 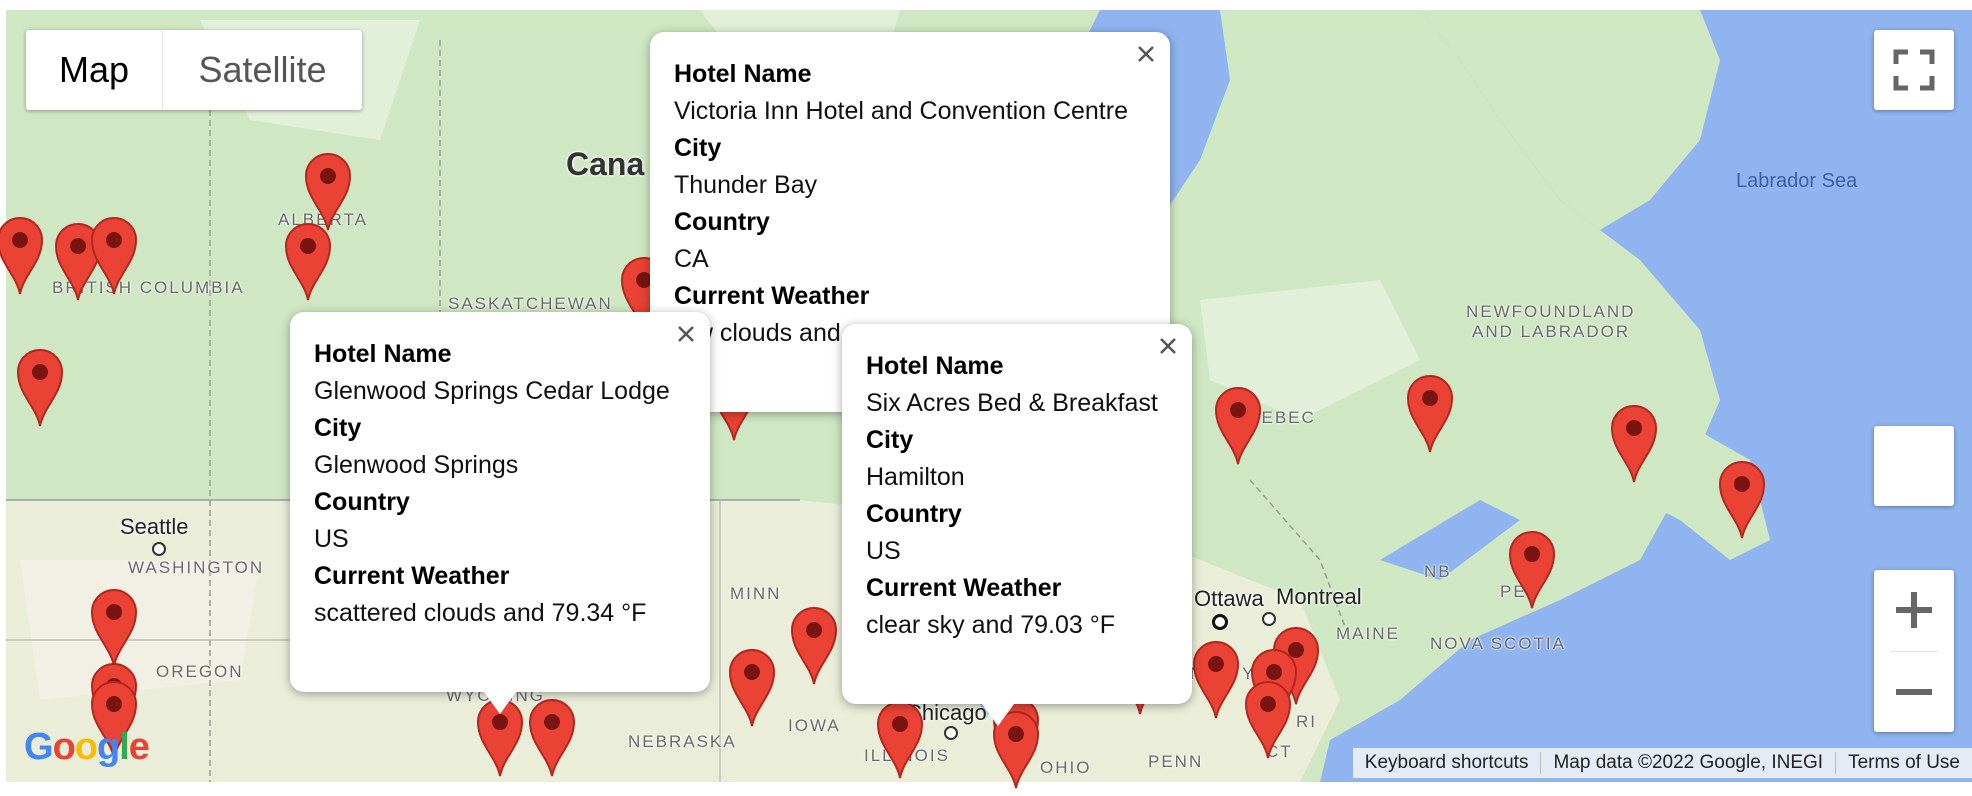 What do you see at coordinates (756, 593) in the screenshot?
I see `region-label-minnesota: MINN` at bounding box center [756, 593].